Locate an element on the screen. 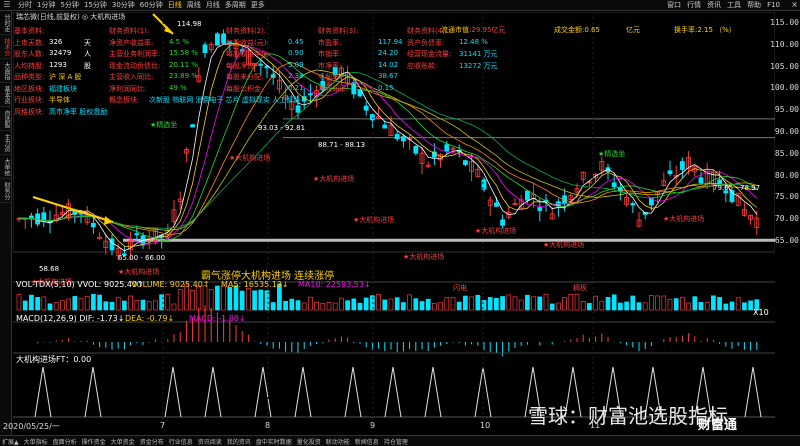  bottom-tool: 盘中实时数据 is located at coordinates (274, 441).